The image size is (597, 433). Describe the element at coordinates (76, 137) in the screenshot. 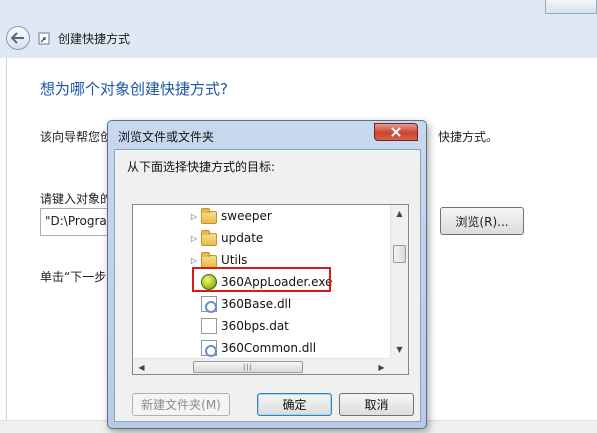

I see `wizard-description: 该向导帮您创` at that location.